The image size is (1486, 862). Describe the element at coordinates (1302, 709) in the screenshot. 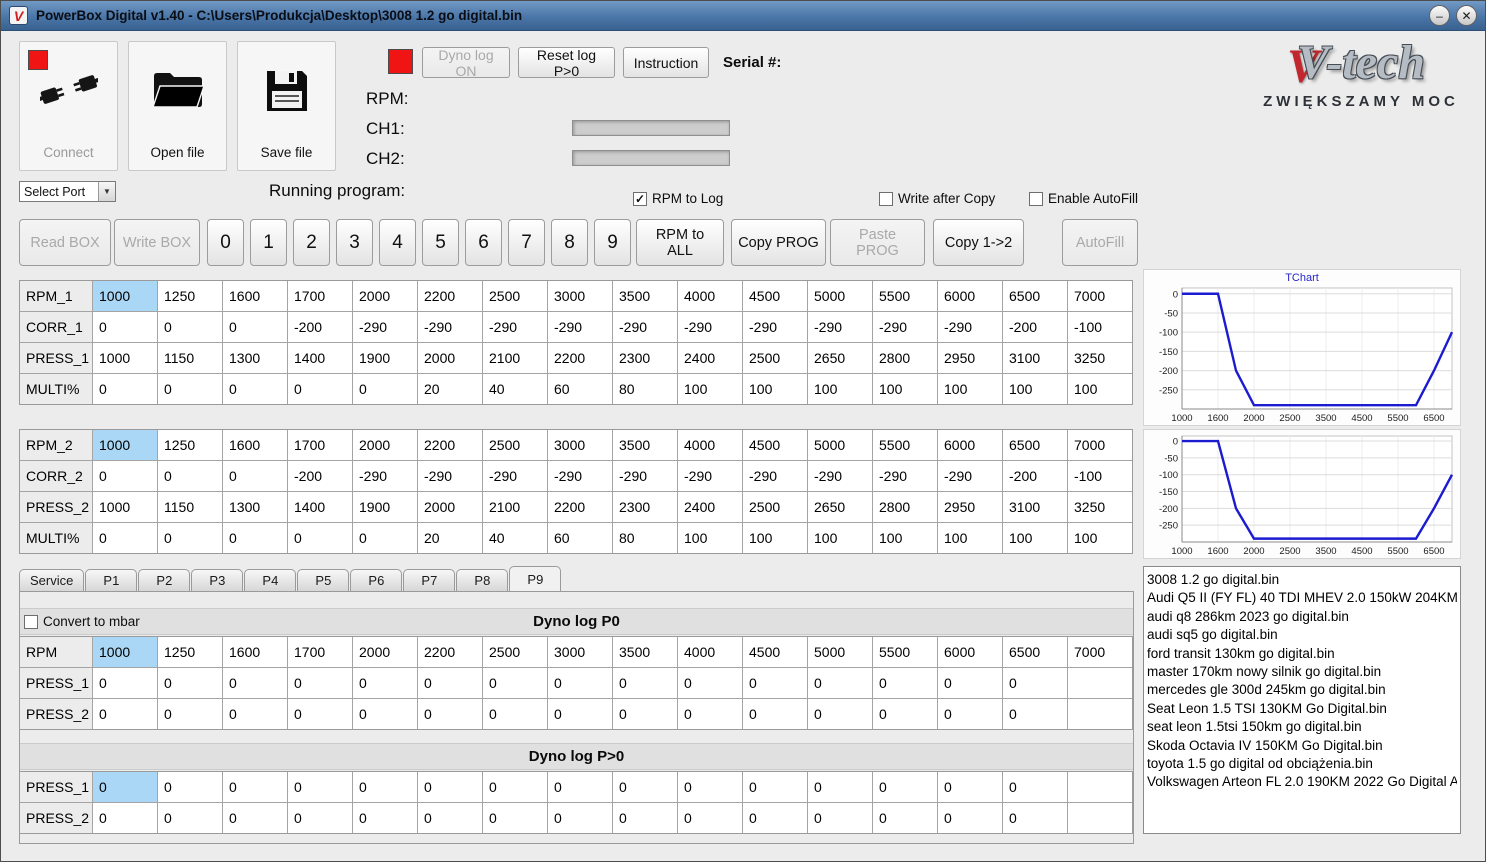

I see `file-list-item: Seat Leon 1.5 TSI 130KM Go Digital.bin` at that location.